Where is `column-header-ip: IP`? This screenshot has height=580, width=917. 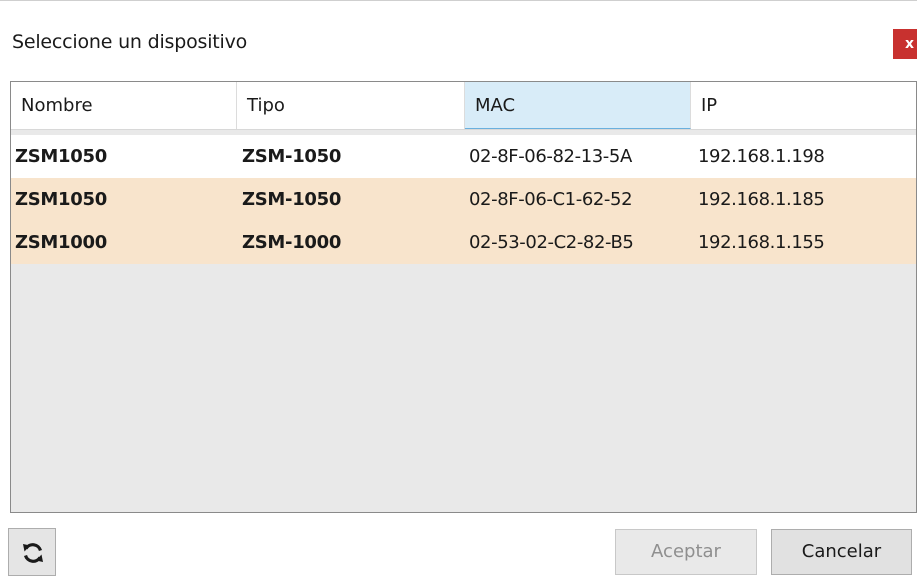 column-header-ip: IP is located at coordinates (803, 105).